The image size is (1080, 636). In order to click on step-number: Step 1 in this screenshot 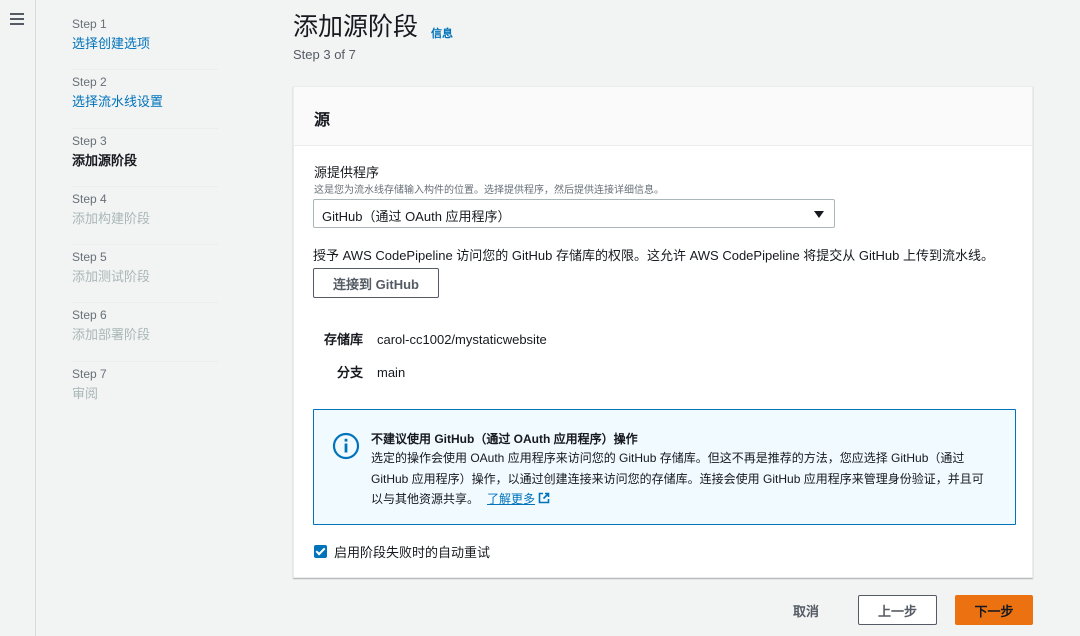, I will do `click(89, 24)`.